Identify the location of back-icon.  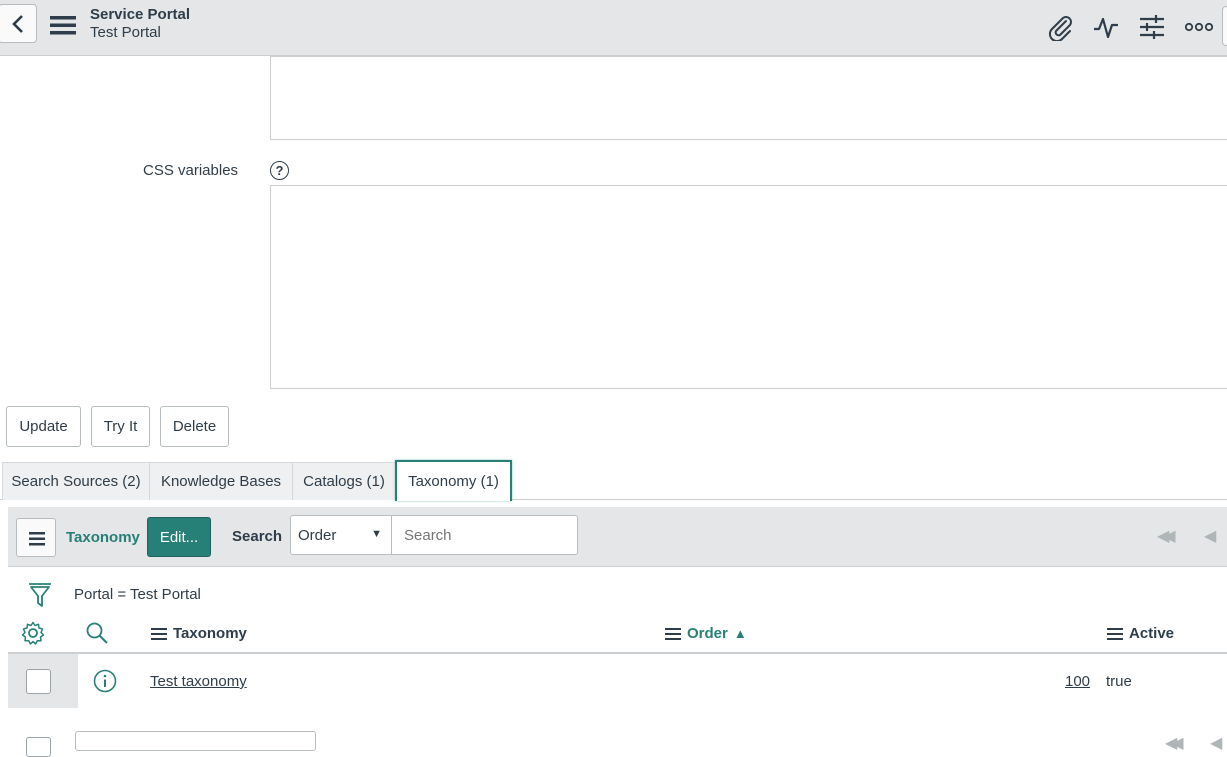
(17, 23).